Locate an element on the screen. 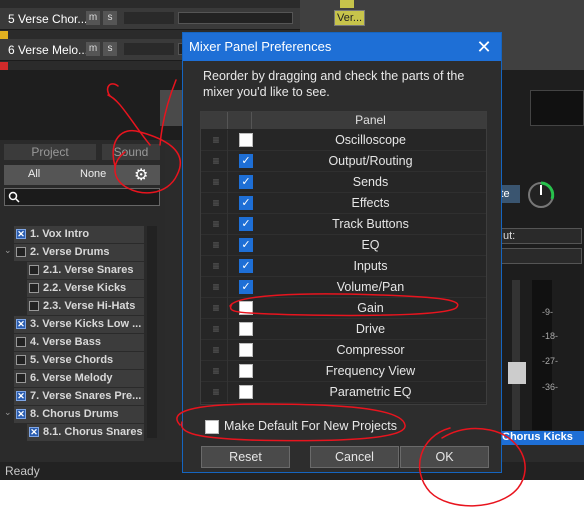 This screenshot has height=513, width=584. cancel-button: Cancel is located at coordinates (354, 457).